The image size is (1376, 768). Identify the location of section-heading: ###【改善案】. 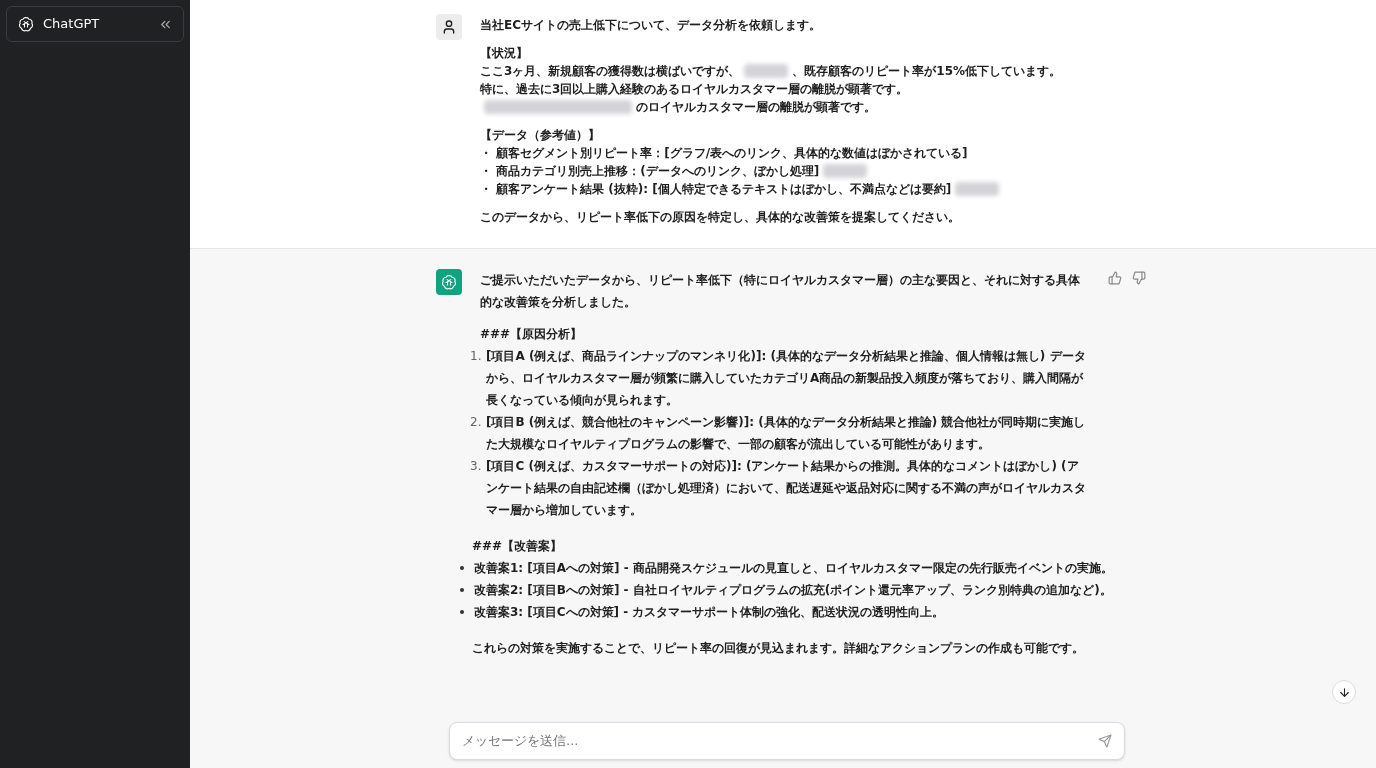
(518, 546).